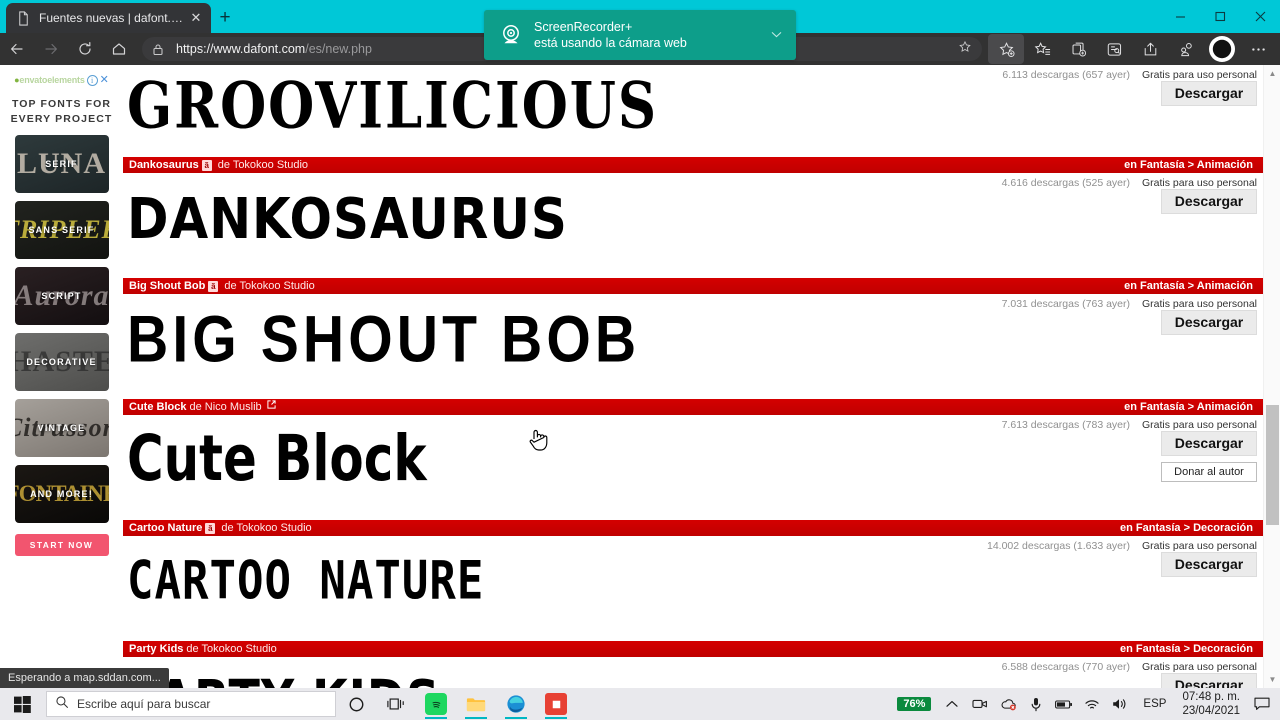  I want to click on ad-card-serif: LUNA SERIF, so click(61, 164).